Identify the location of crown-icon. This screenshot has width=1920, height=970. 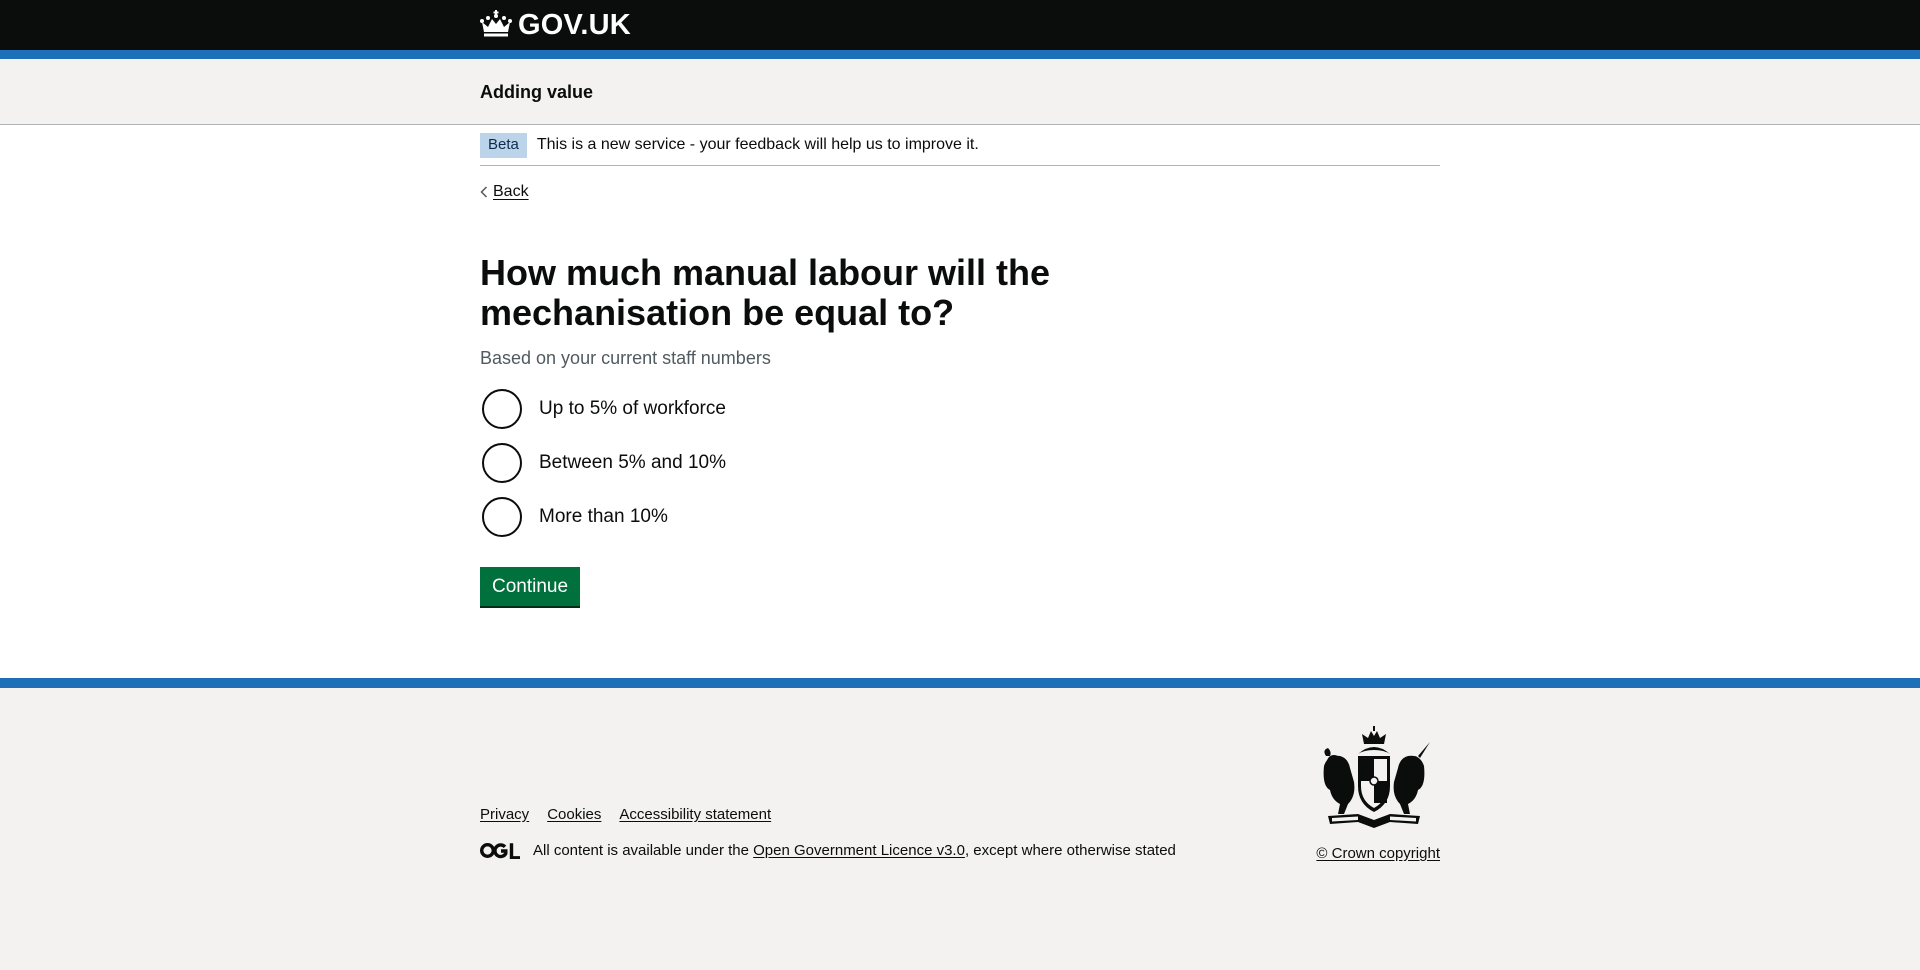
(496, 23).